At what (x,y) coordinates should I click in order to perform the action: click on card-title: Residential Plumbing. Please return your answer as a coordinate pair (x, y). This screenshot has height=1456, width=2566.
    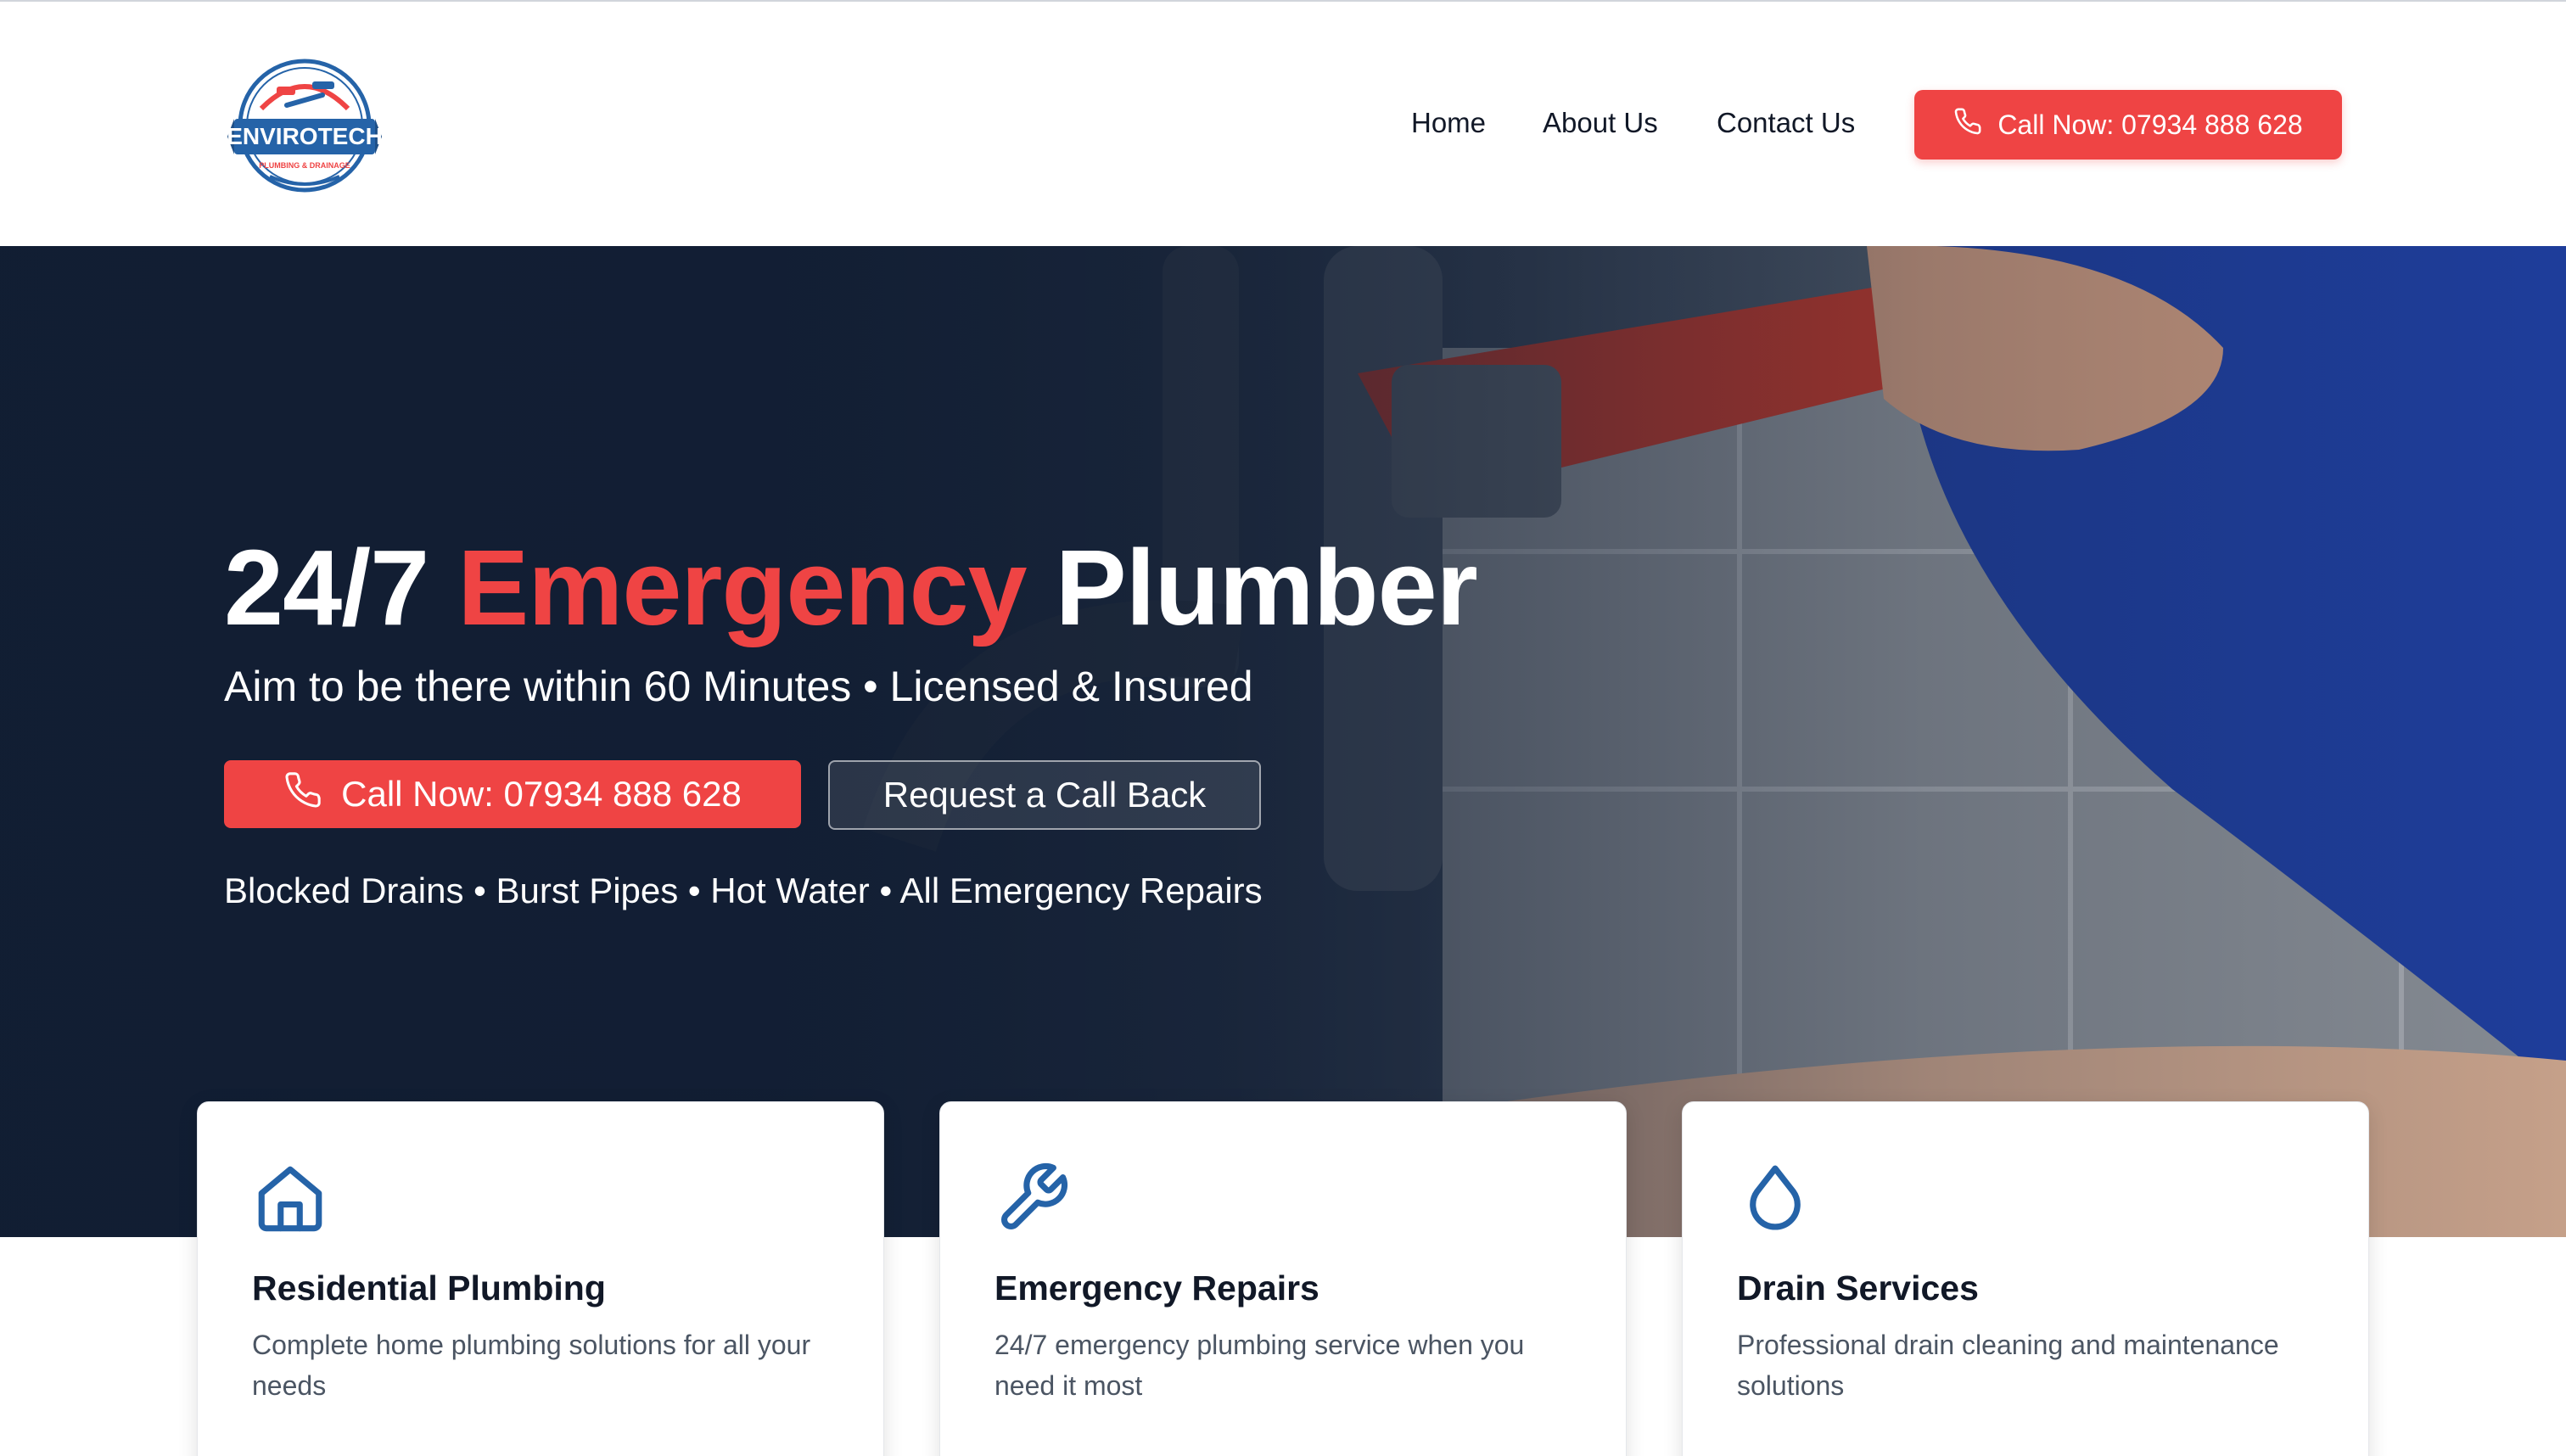
    Looking at the image, I should click on (429, 1288).